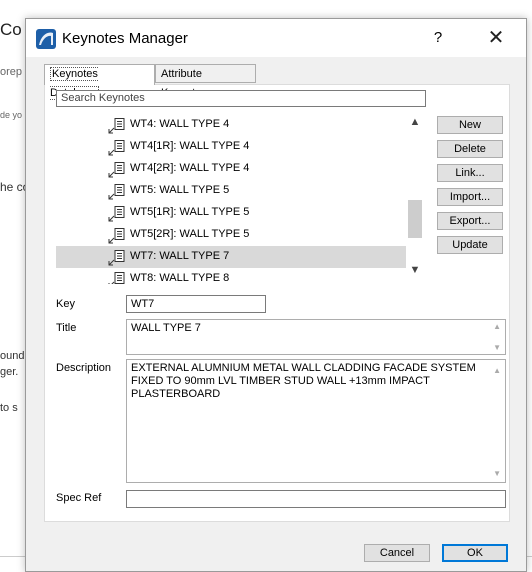 This screenshot has width=532, height=572. Describe the element at coordinates (180, 278) in the screenshot. I see `keynote-label: WT8: WALL TYPE 8` at that location.